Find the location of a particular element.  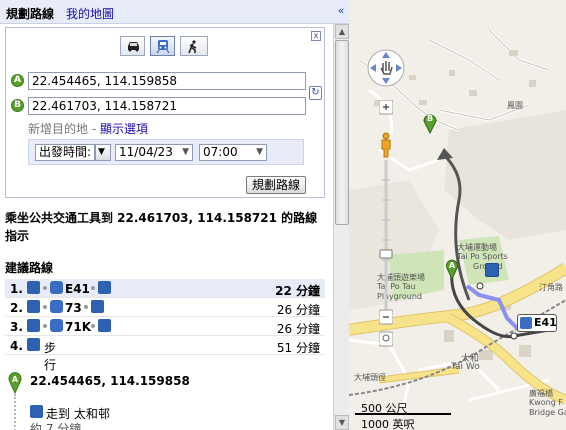

start-marker-letter: A is located at coordinates (15, 379).